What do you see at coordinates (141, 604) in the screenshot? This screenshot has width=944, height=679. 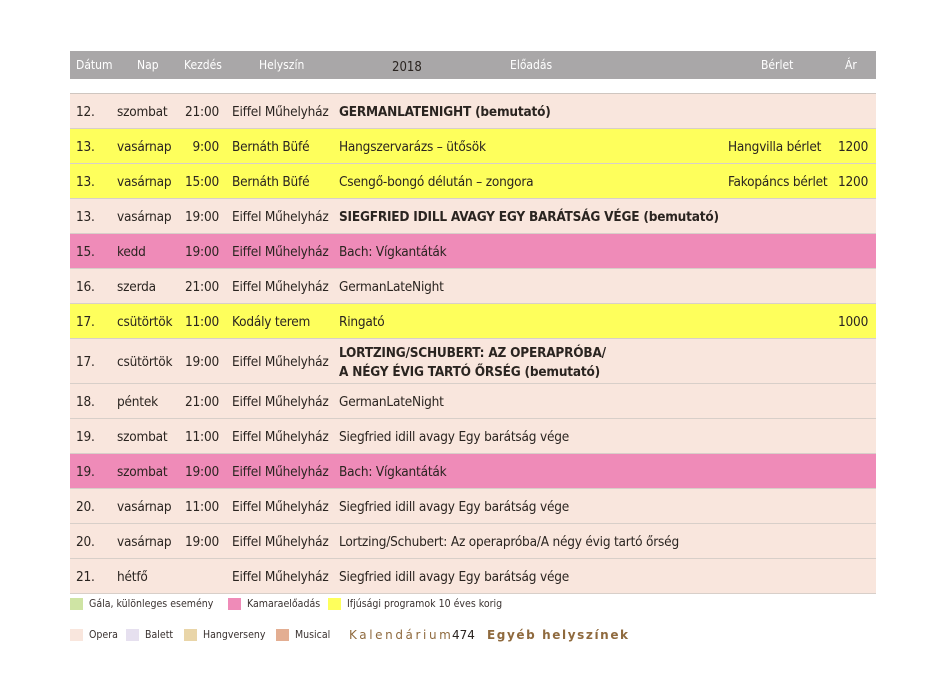 I see `legend-item: Gála, különleges esemény` at bounding box center [141, 604].